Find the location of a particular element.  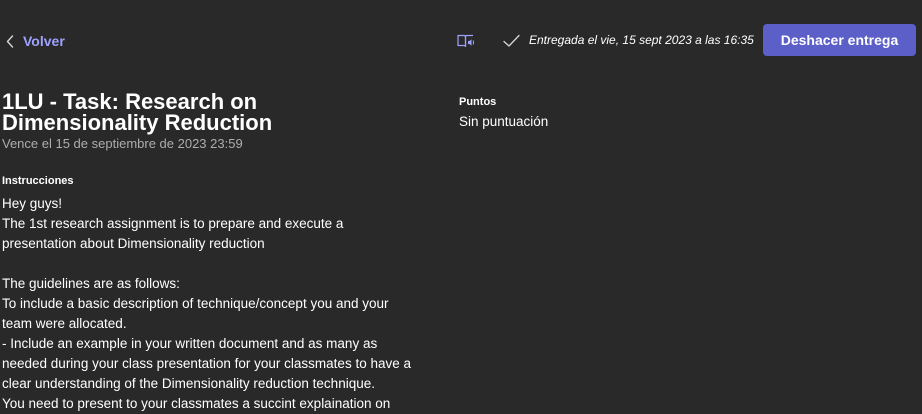

due-date: Vence el 15 de septiembre de 2023 23:59 is located at coordinates (122, 143).